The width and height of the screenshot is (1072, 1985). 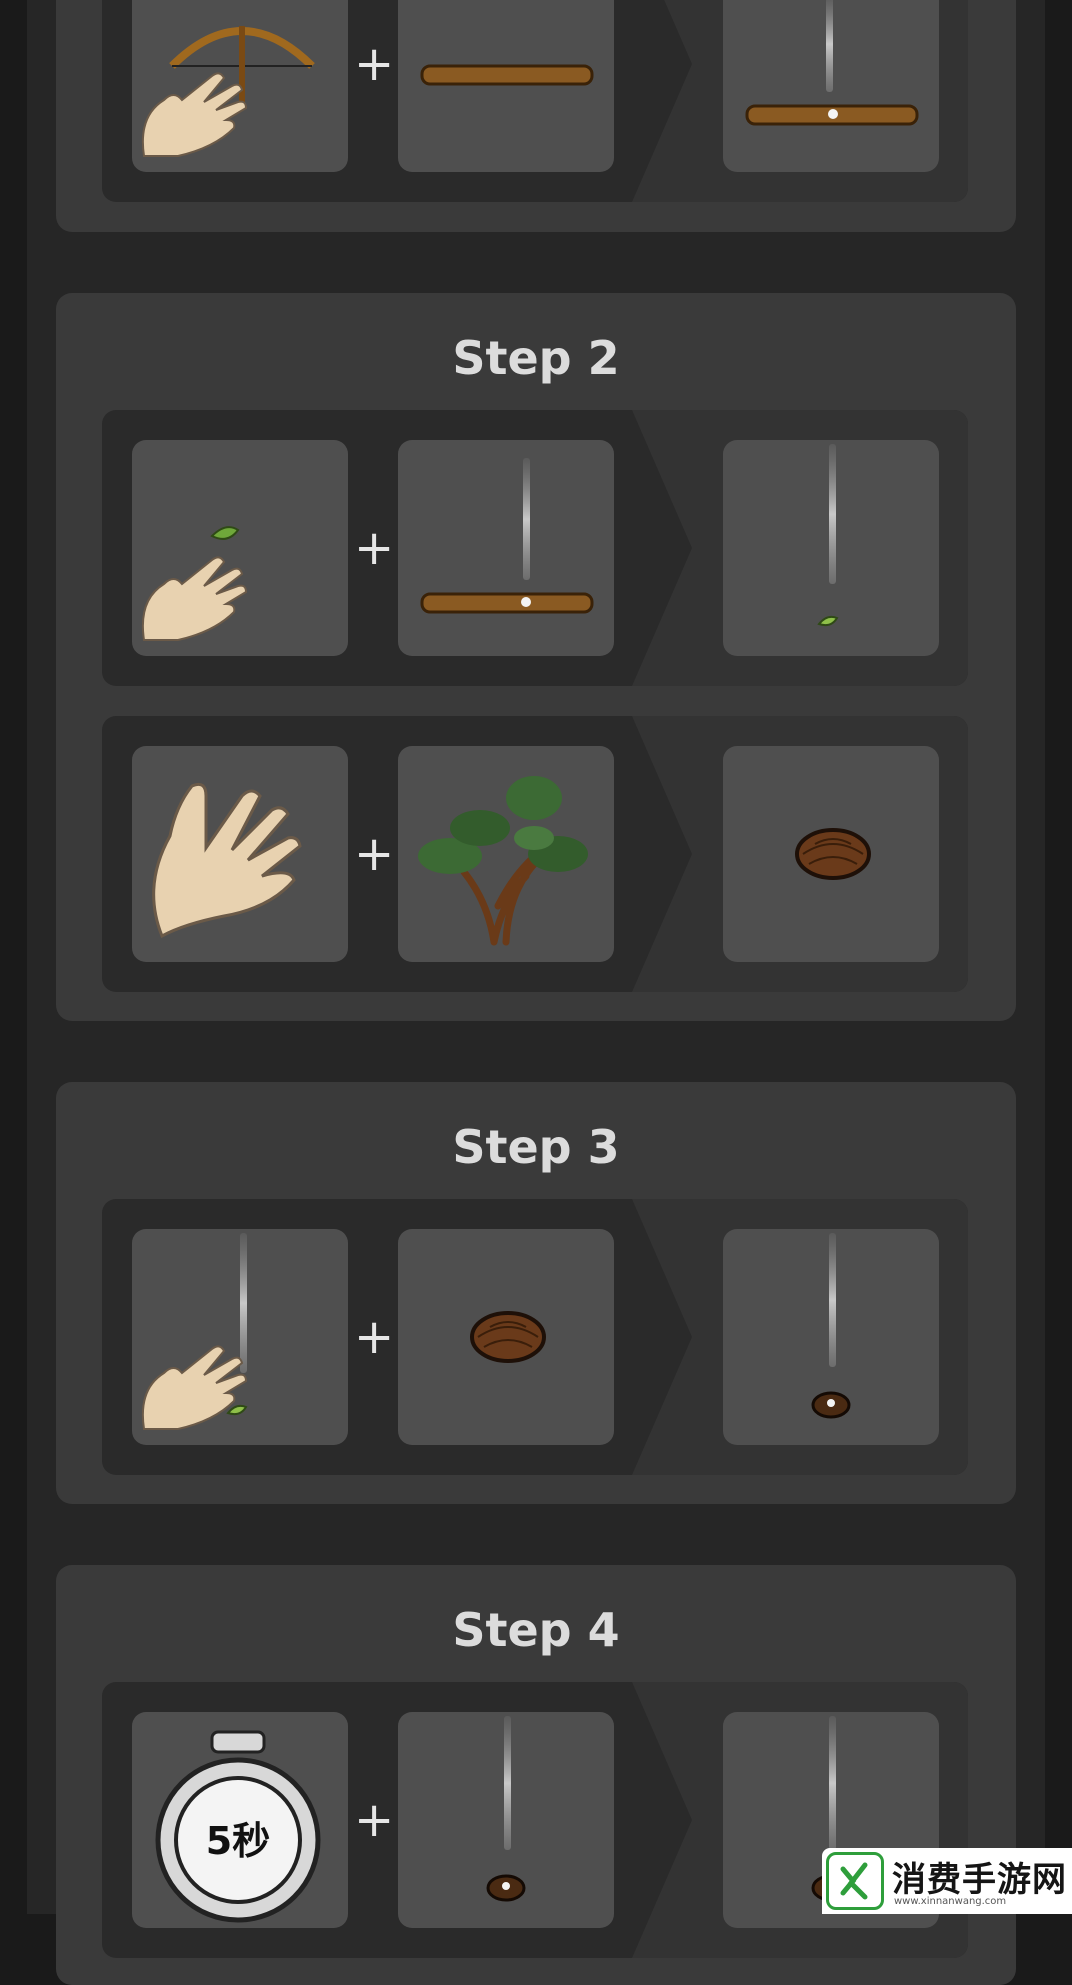 What do you see at coordinates (228, 91) in the screenshot?
I see `bow-and-hand-icon` at bounding box center [228, 91].